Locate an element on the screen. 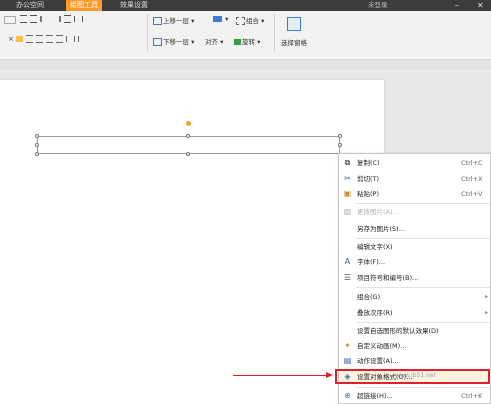 Image resolution: width=491 pixels, height=404 pixels. line-spacing-icon is located at coordinates (68, 19).